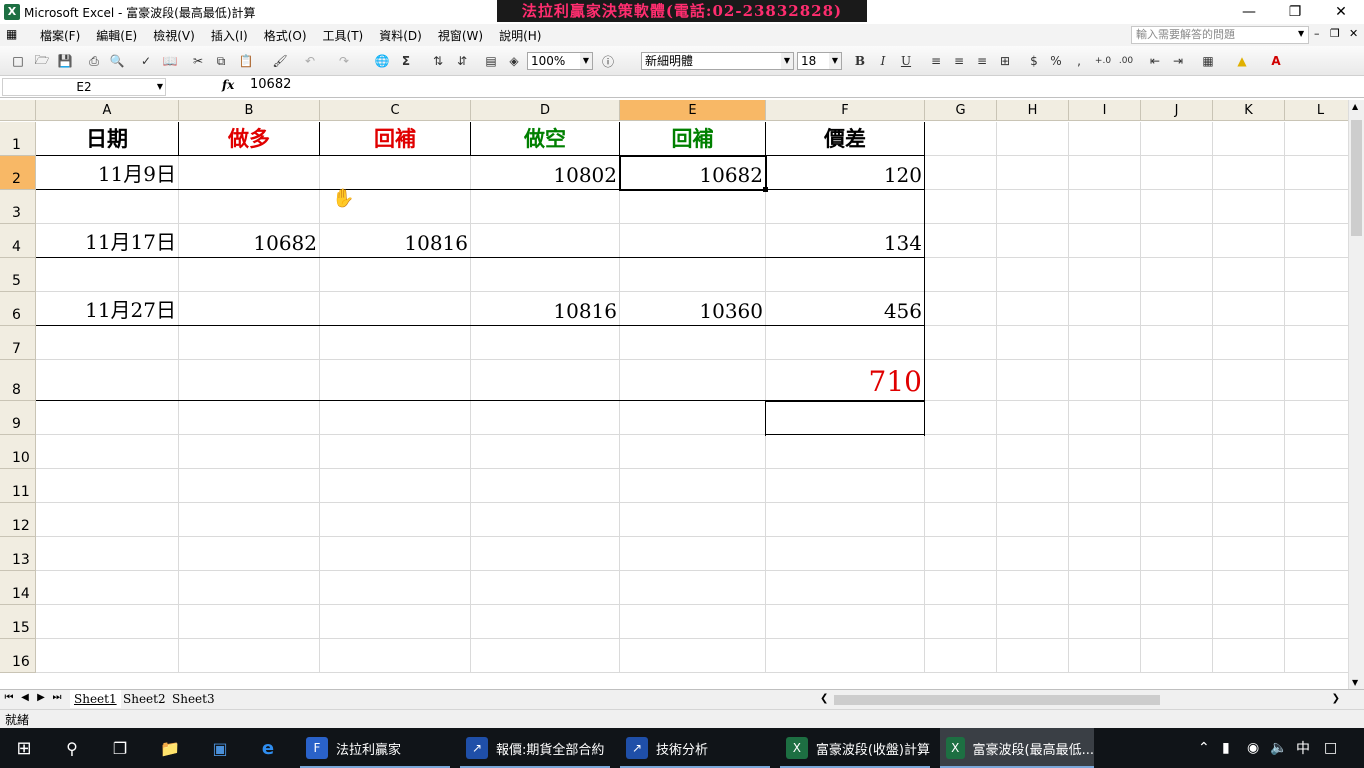 This screenshot has width=1364, height=768. What do you see at coordinates (693, 486) in the screenshot?
I see `cell-e11` at bounding box center [693, 486].